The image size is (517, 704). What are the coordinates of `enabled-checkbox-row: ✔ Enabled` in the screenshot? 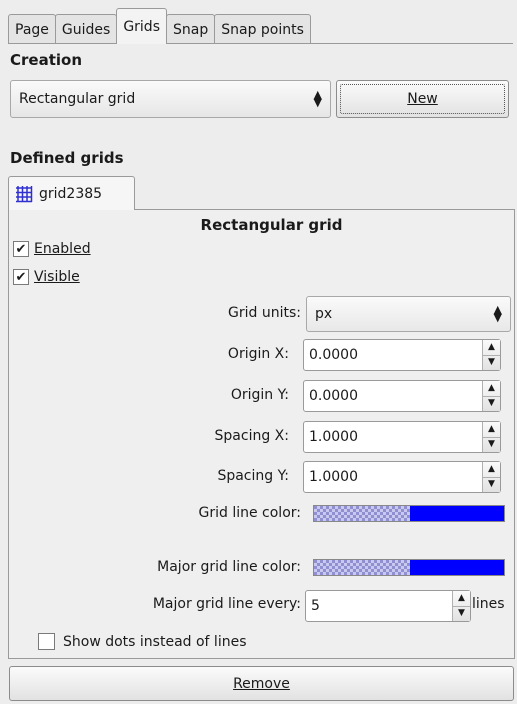 It's located at (52, 249).